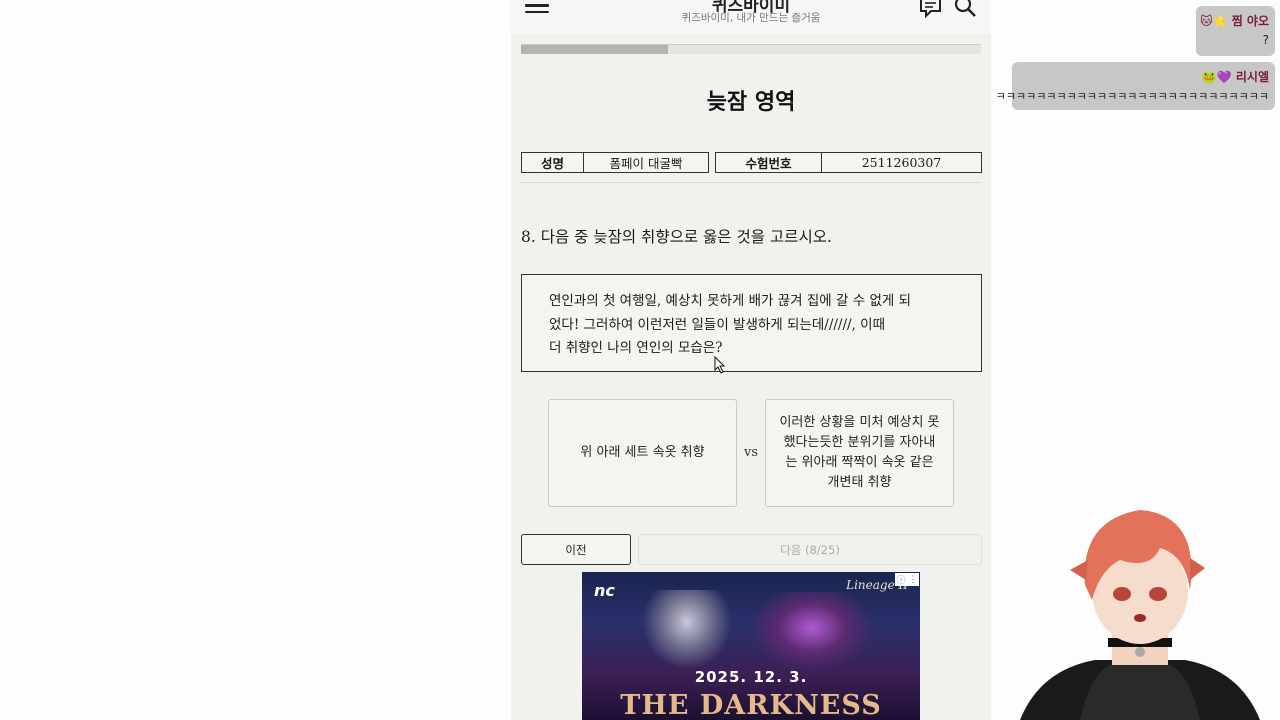  Describe the element at coordinates (751, 182) in the screenshot. I see `divider` at that location.